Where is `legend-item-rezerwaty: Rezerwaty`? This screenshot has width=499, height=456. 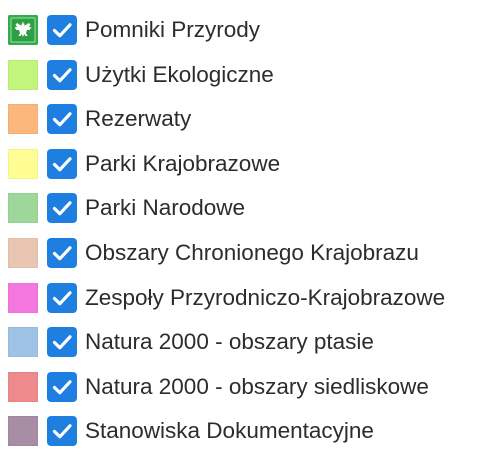 legend-item-rezerwaty: Rezerwaty is located at coordinates (252, 121).